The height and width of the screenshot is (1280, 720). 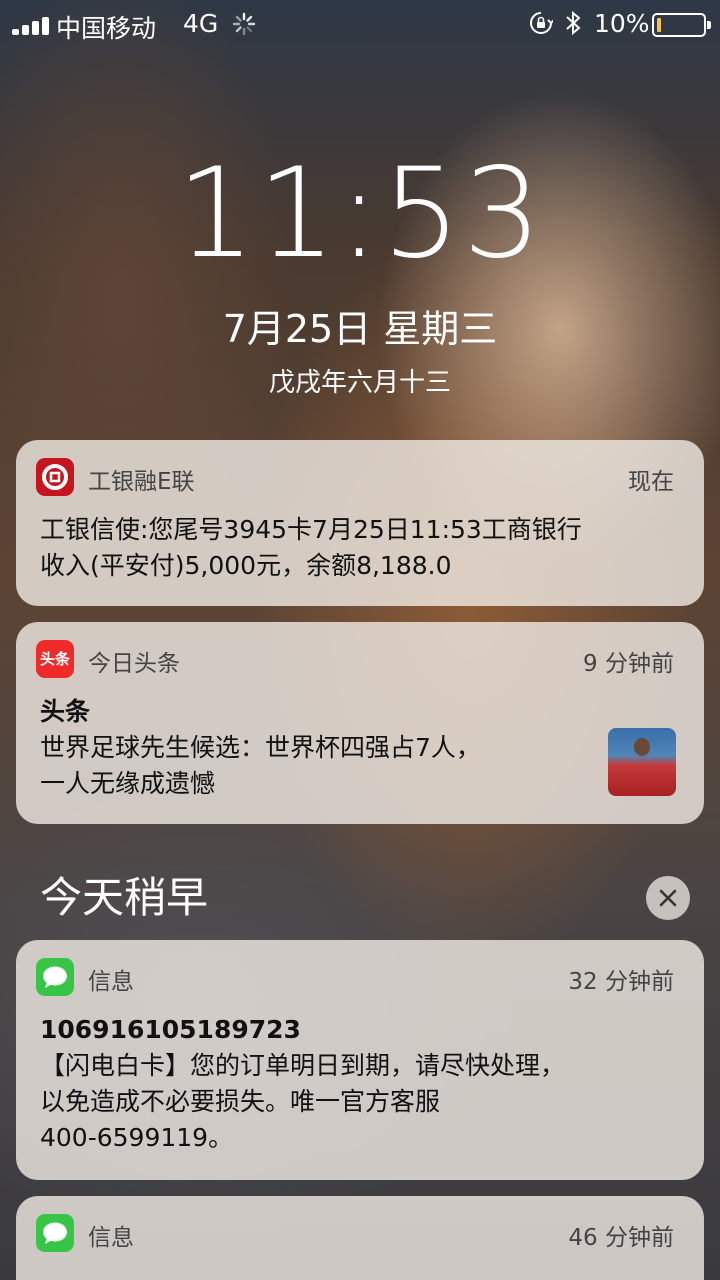 What do you see at coordinates (311, 529) in the screenshot?
I see `notification-line: 工银信使:您尾号3945卡7月25日11:53工商银行` at bounding box center [311, 529].